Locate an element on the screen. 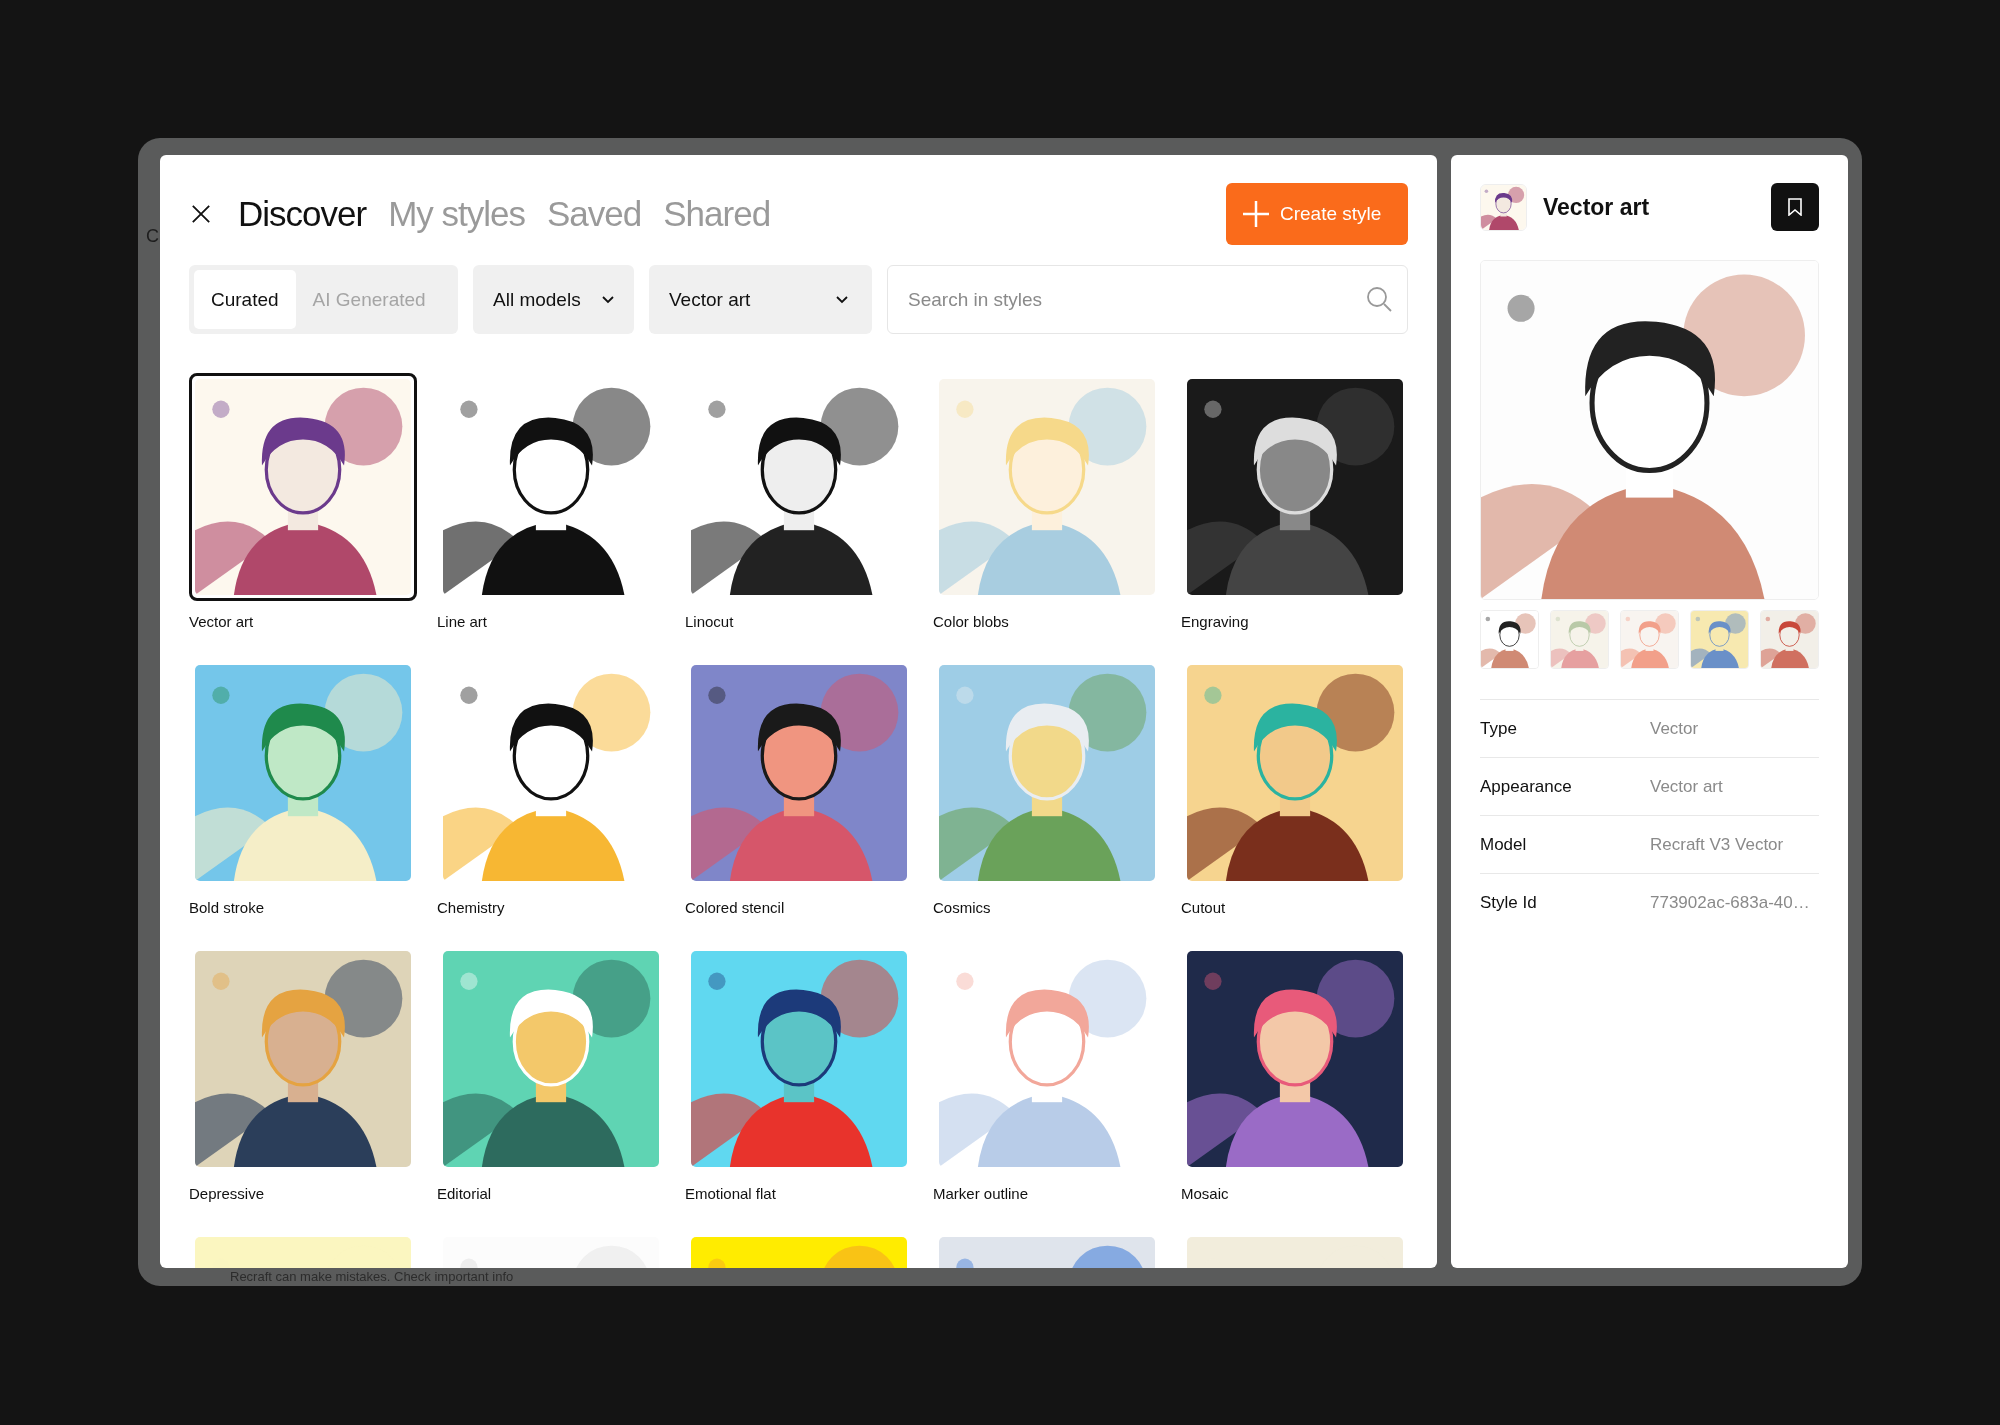  tab: Saved is located at coordinates (594, 214).